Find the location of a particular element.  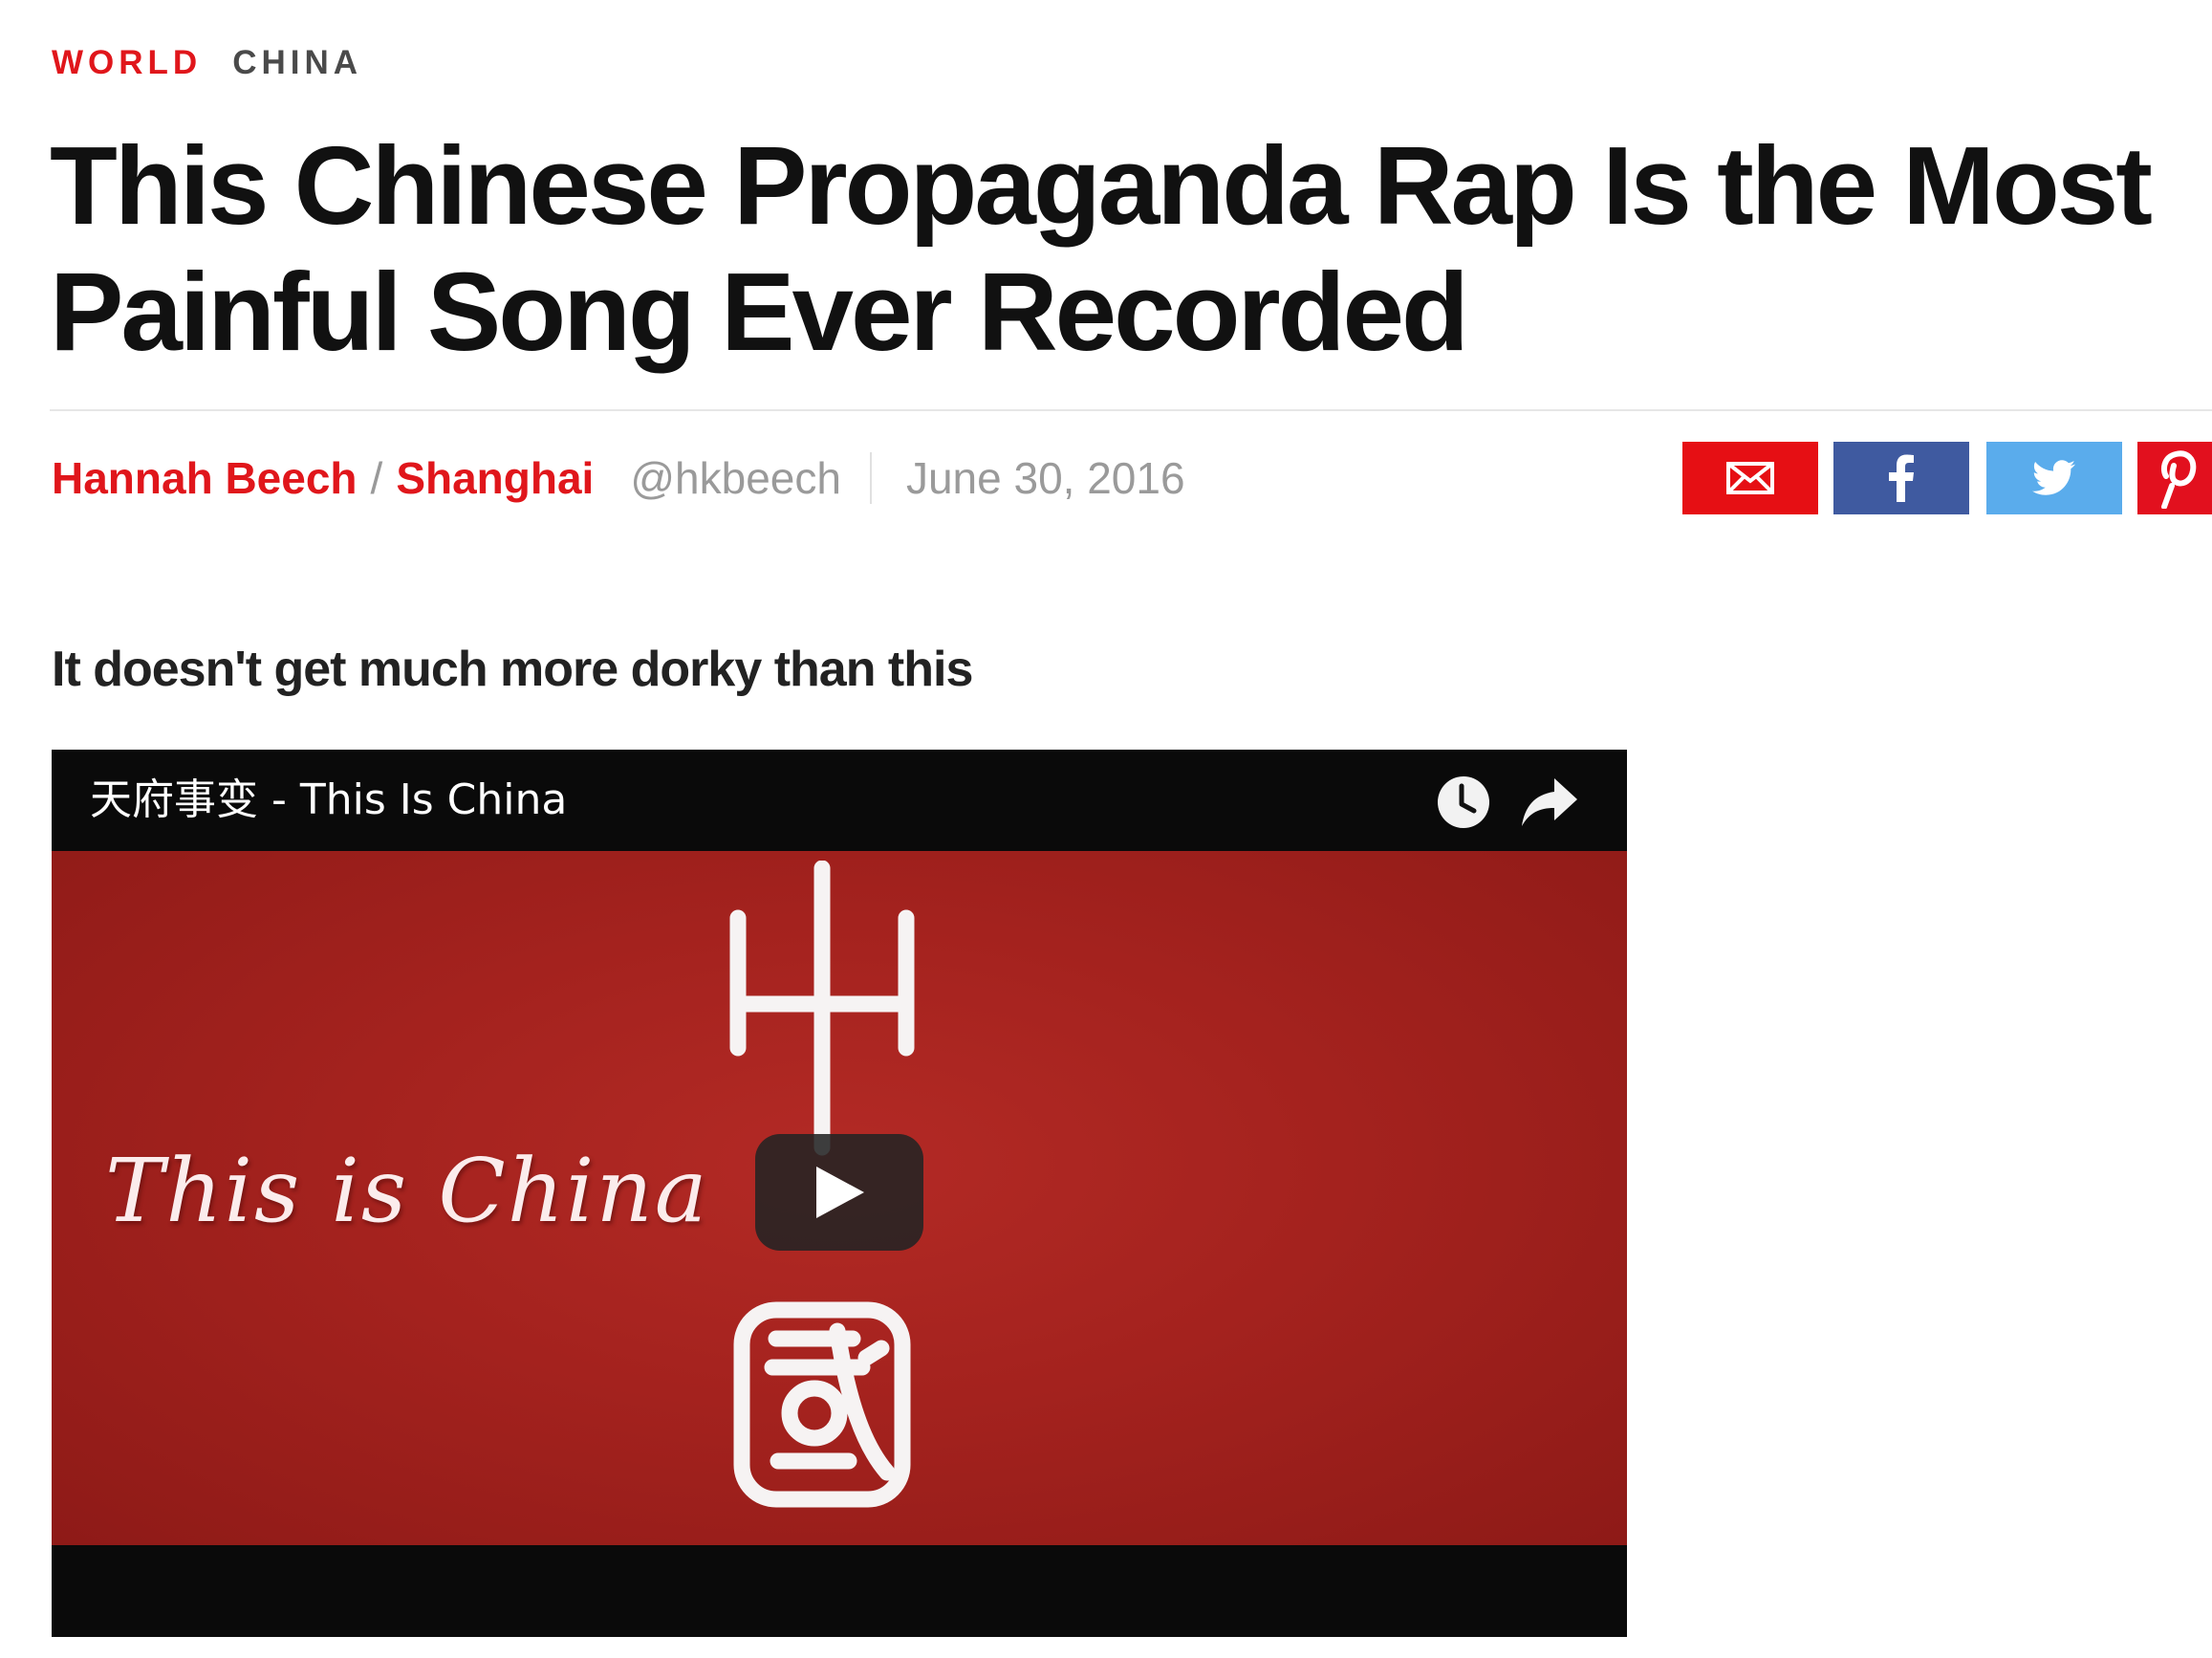

play-button is located at coordinates (839, 1192).